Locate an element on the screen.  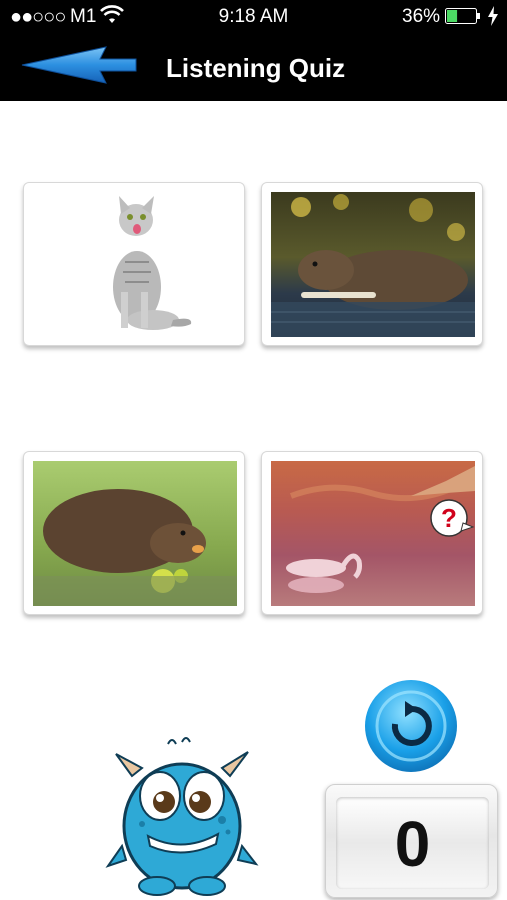
flamingo-question-image: ? is located at coordinates (373, 533).